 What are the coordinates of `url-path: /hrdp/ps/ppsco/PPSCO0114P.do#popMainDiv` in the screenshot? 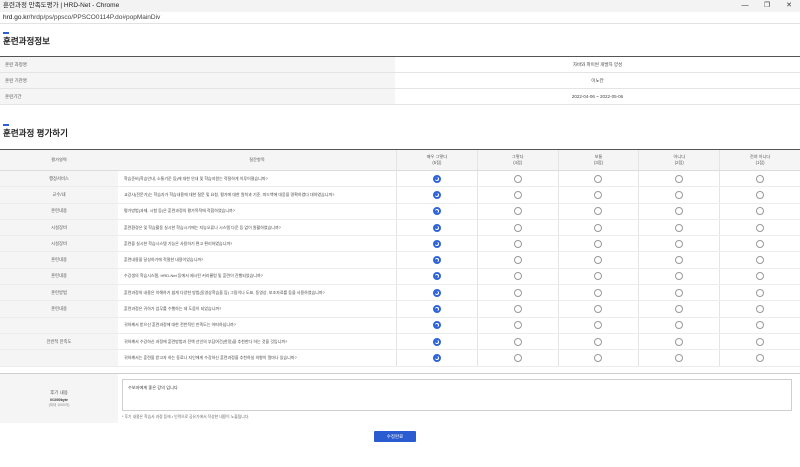 It's located at (94, 17).